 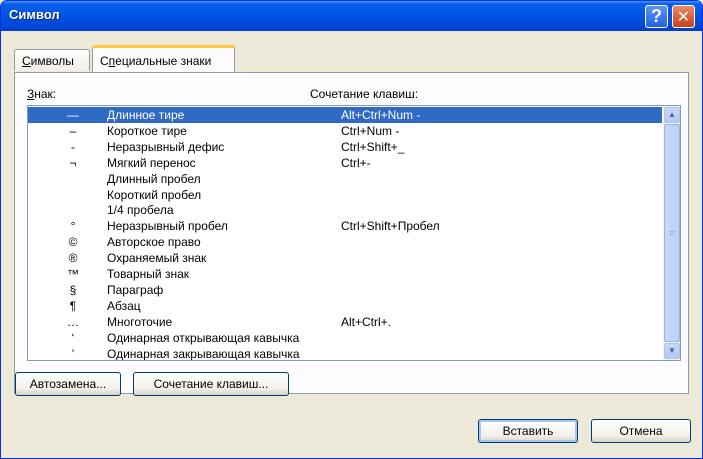 I want to click on arrow-up-icon: ▲, so click(x=672, y=114).